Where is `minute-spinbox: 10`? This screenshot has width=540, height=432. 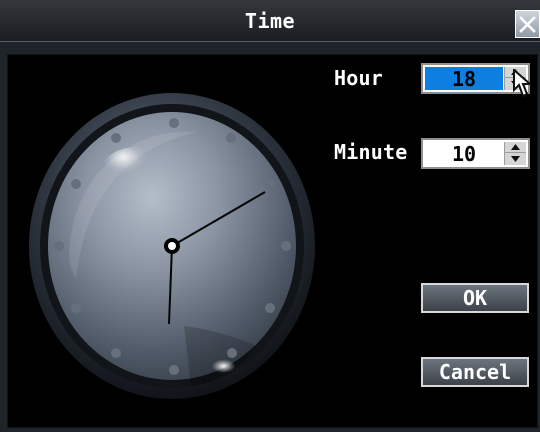
minute-spinbox: 10 is located at coordinates (475, 153).